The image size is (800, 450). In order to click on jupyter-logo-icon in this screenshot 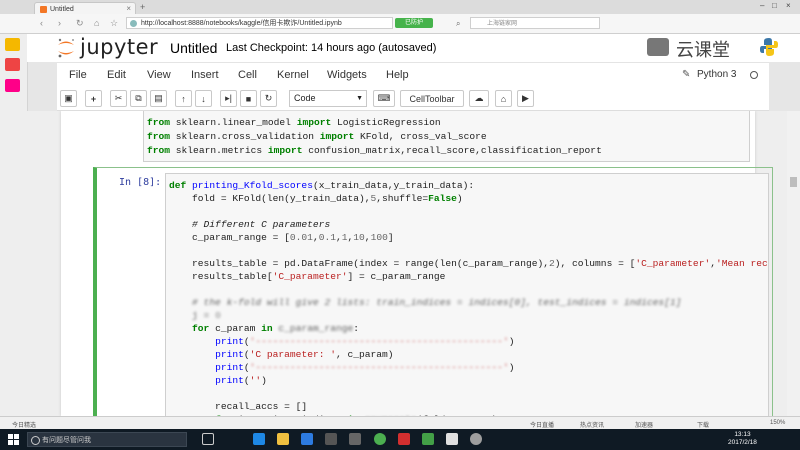, I will do `click(66, 48)`.